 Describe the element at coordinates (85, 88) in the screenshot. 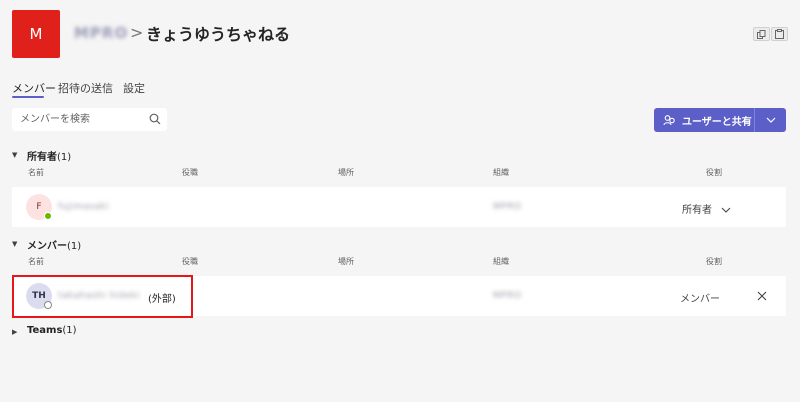

I see `tab-send-invite: 招待の送信` at that location.